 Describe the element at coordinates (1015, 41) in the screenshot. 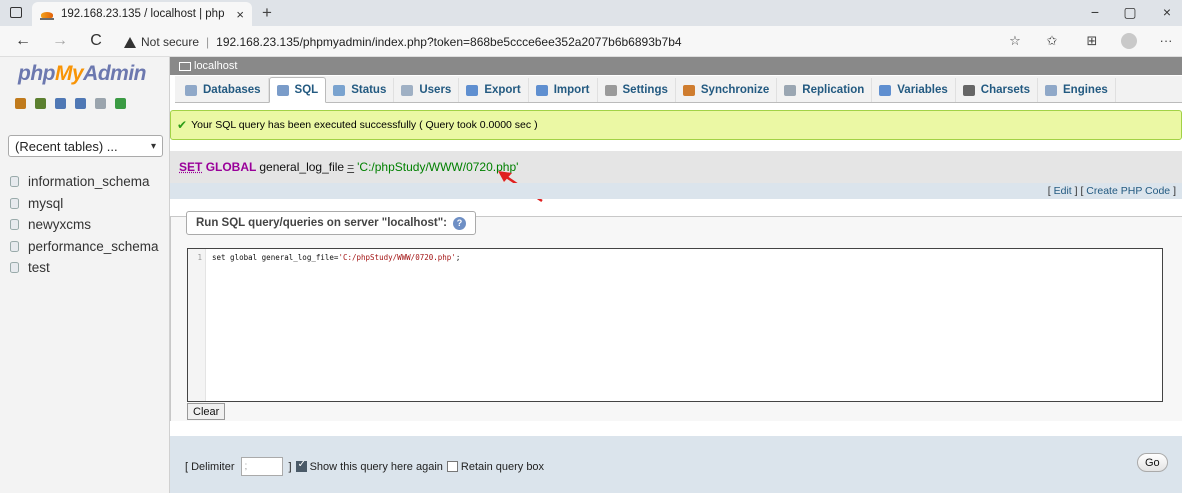

I see `read-aloud-icon: ☆` at that location.